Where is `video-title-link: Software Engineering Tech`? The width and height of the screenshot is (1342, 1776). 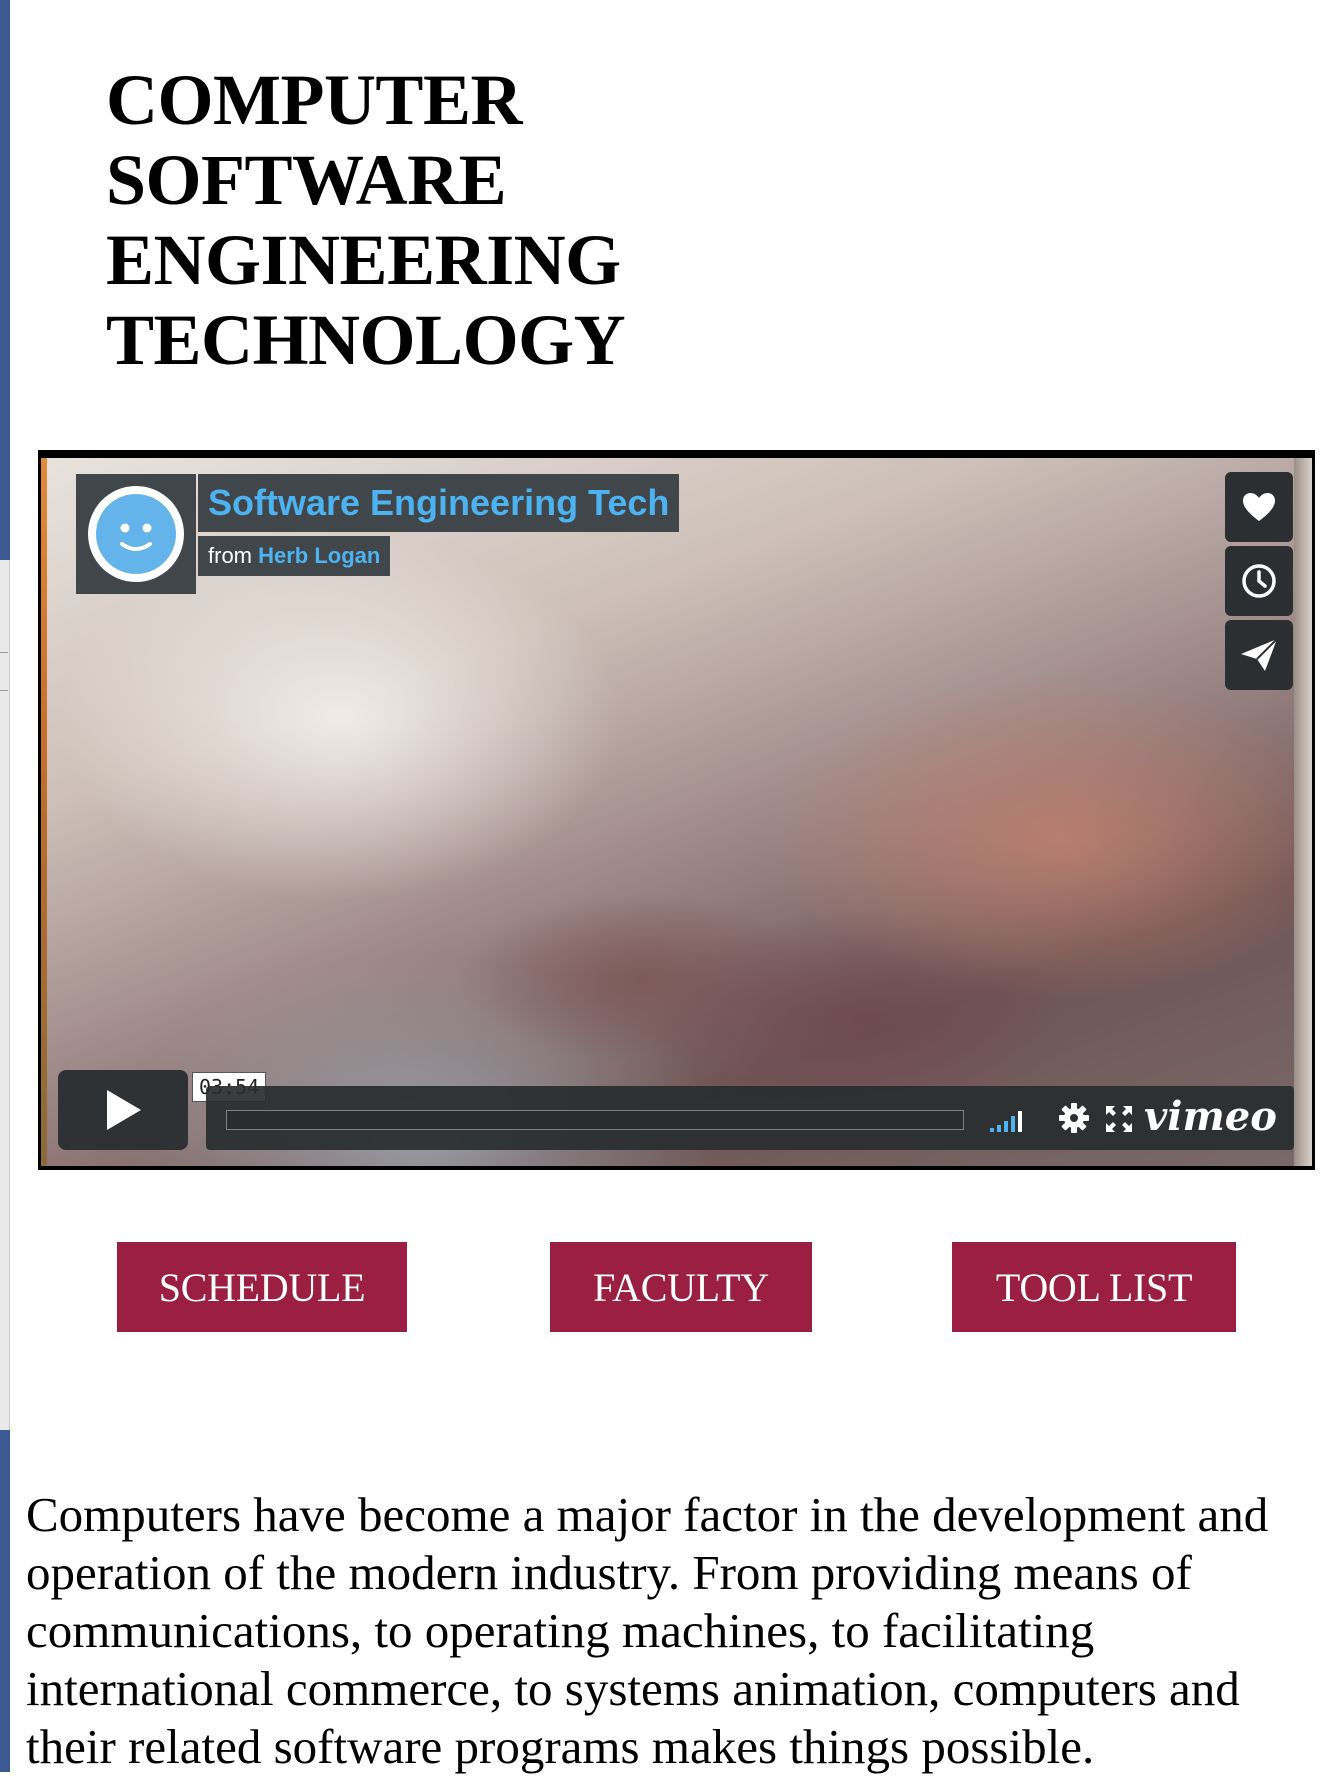 video-title-link: Software Engineering Tech is located at coordinates (438, 503).